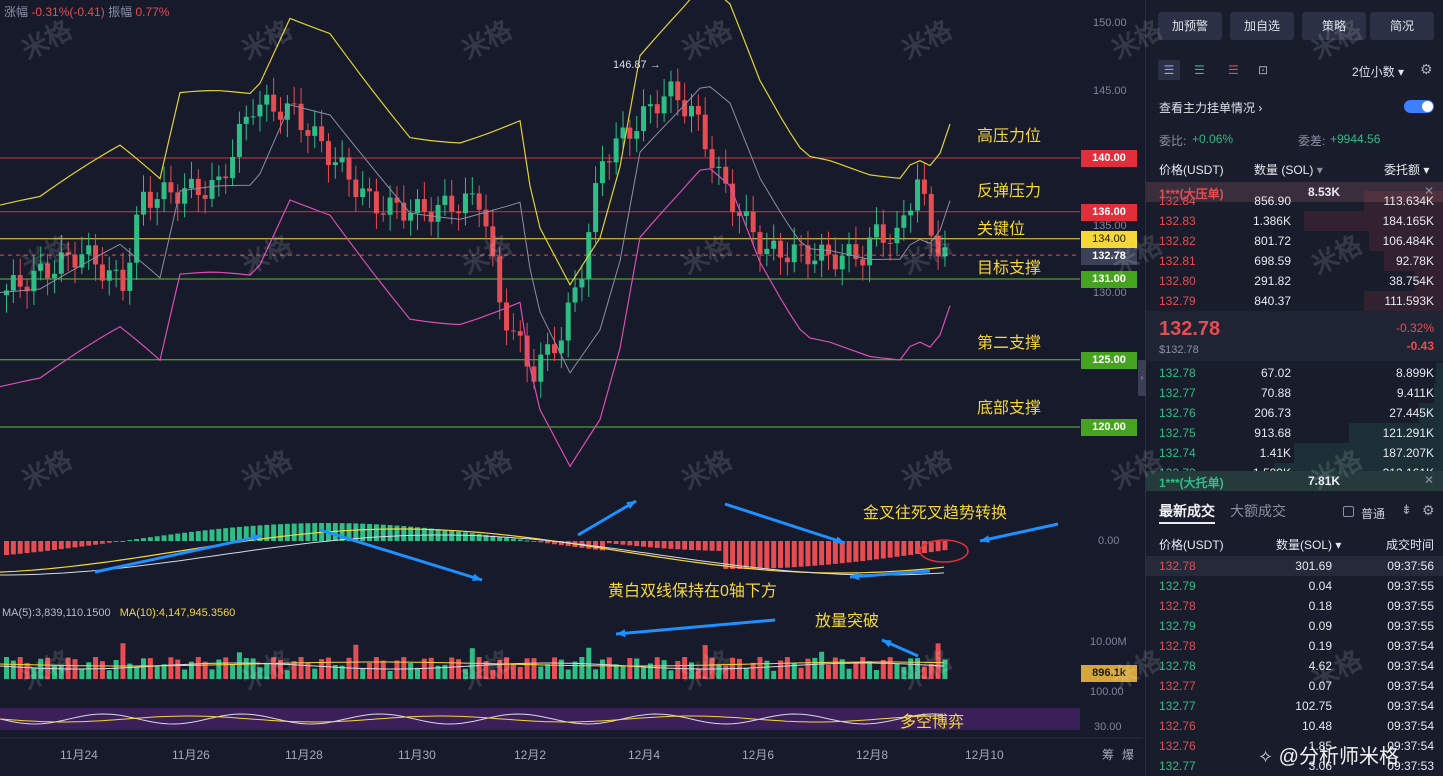 This screenshot has height=776, width=1443. I want to click on x-label-burst: 爆, so click(1128, 754).